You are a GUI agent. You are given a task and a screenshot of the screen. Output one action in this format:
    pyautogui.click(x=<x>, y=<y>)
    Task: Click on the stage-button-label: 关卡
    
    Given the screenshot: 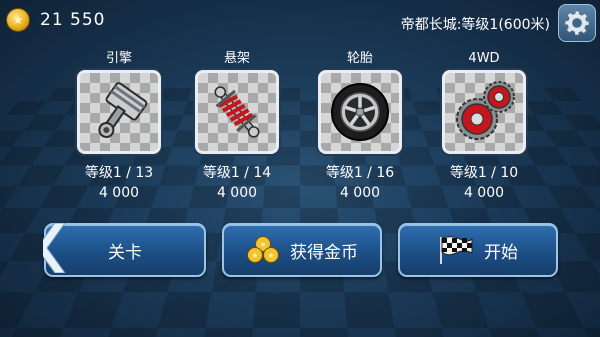 What is the action you would take?
    pyautogui.click(x=125, y=252)
    